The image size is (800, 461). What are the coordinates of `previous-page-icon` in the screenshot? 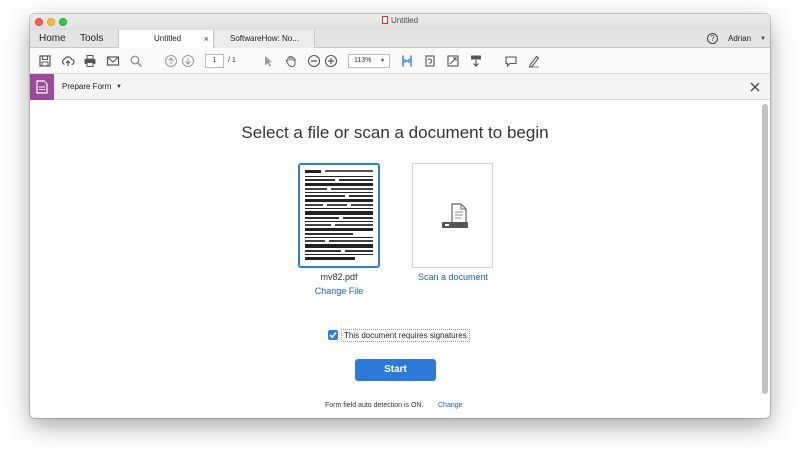 It's located at (171, 61).